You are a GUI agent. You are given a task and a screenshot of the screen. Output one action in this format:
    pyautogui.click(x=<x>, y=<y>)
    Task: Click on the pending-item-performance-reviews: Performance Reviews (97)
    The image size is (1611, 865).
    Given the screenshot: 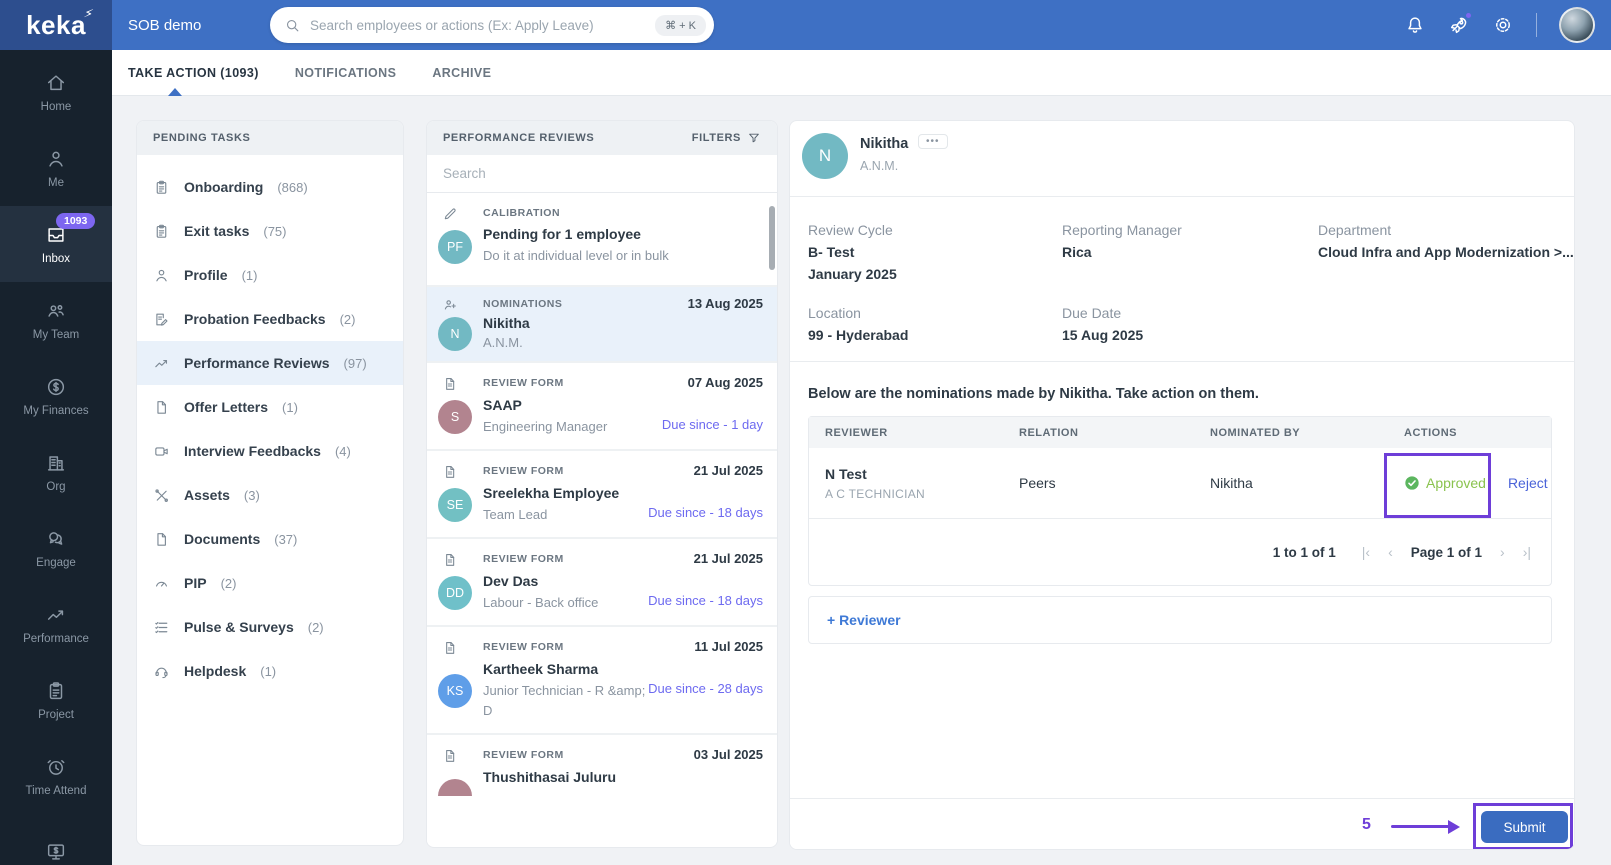 What is the action you would take?
    pyautogui.click(x=270, y=363)
    